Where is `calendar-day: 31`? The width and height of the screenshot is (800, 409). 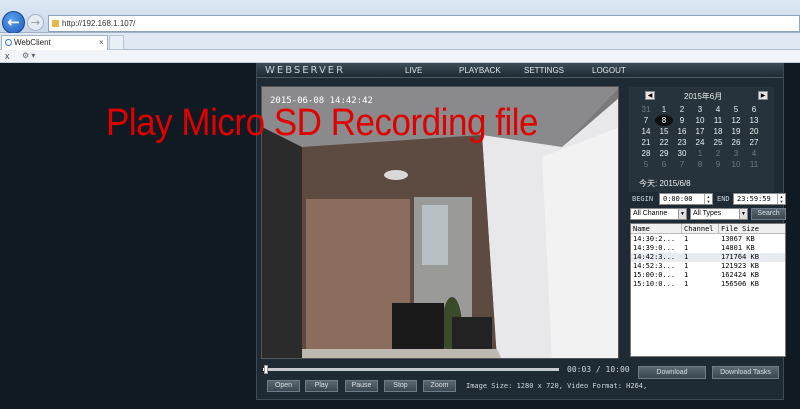 calendar-day: 31 is located at coordinates (646, 109).